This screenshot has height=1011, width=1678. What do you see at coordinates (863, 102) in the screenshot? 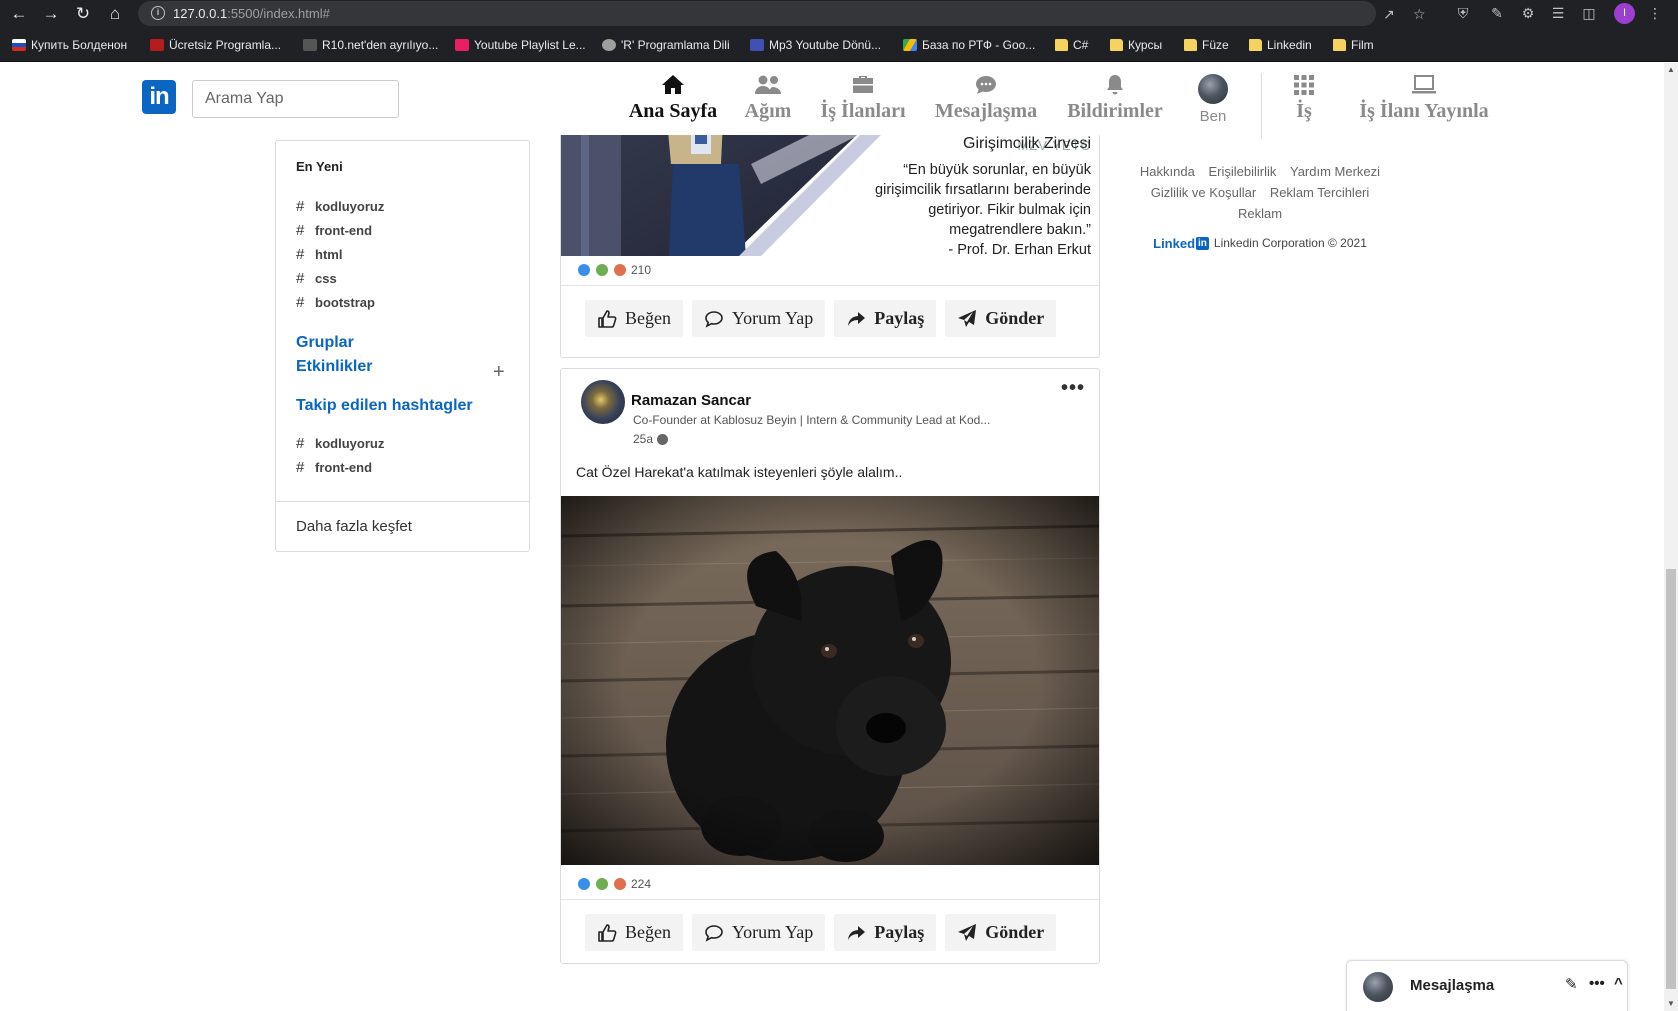
I see `nav-jobs: İş İlanları` at bounding box center [863, 102].